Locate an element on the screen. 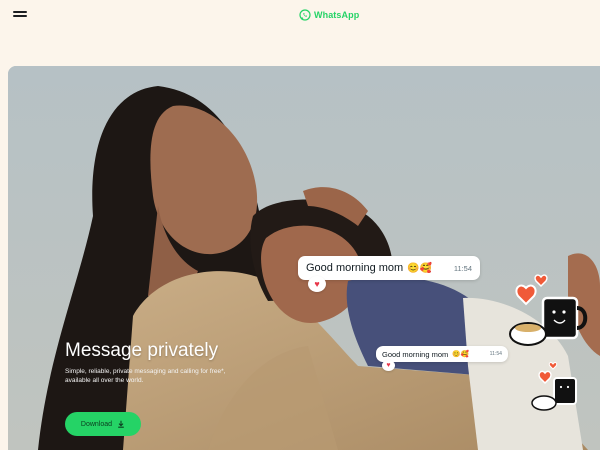 The image size is (600, 450). whatsapp-logo: WhatsApp is located at coordinates (329, 15).